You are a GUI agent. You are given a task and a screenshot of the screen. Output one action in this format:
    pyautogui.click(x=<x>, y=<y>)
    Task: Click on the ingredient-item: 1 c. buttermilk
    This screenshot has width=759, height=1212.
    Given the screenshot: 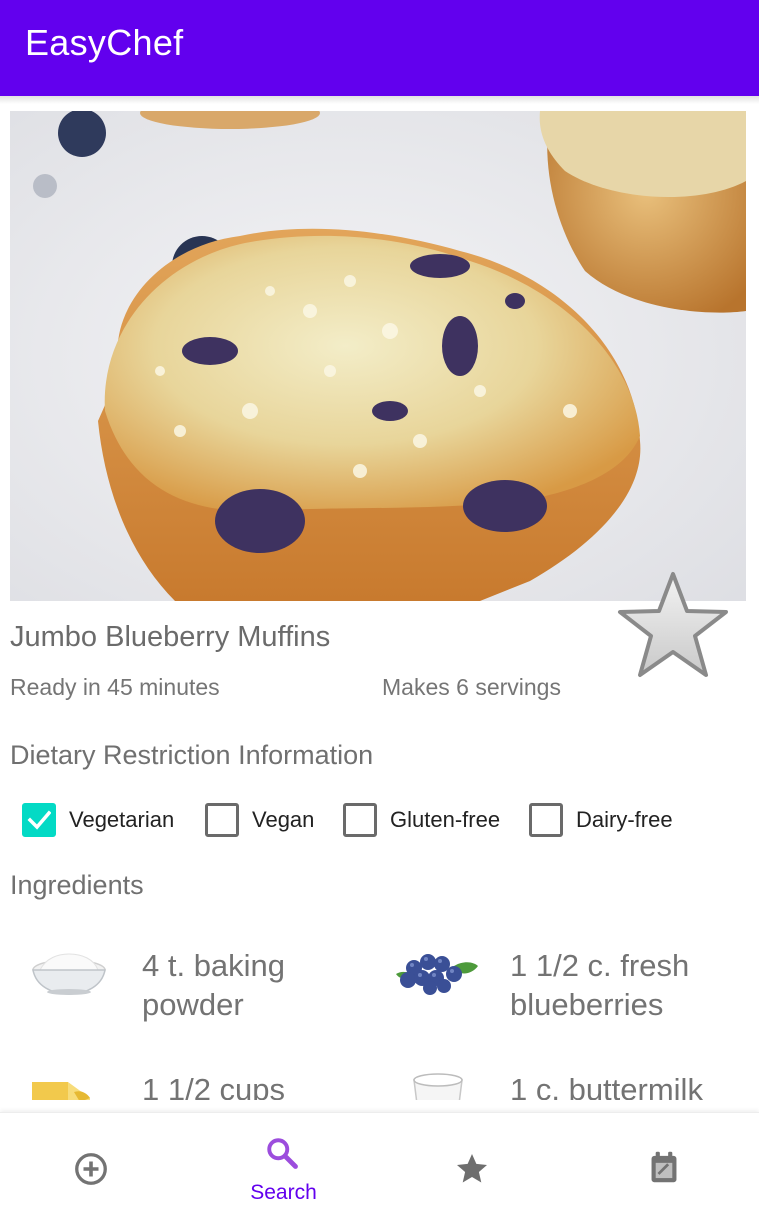 What is the action you would take?
    pyautogui.click(x=564, y=1078)
    